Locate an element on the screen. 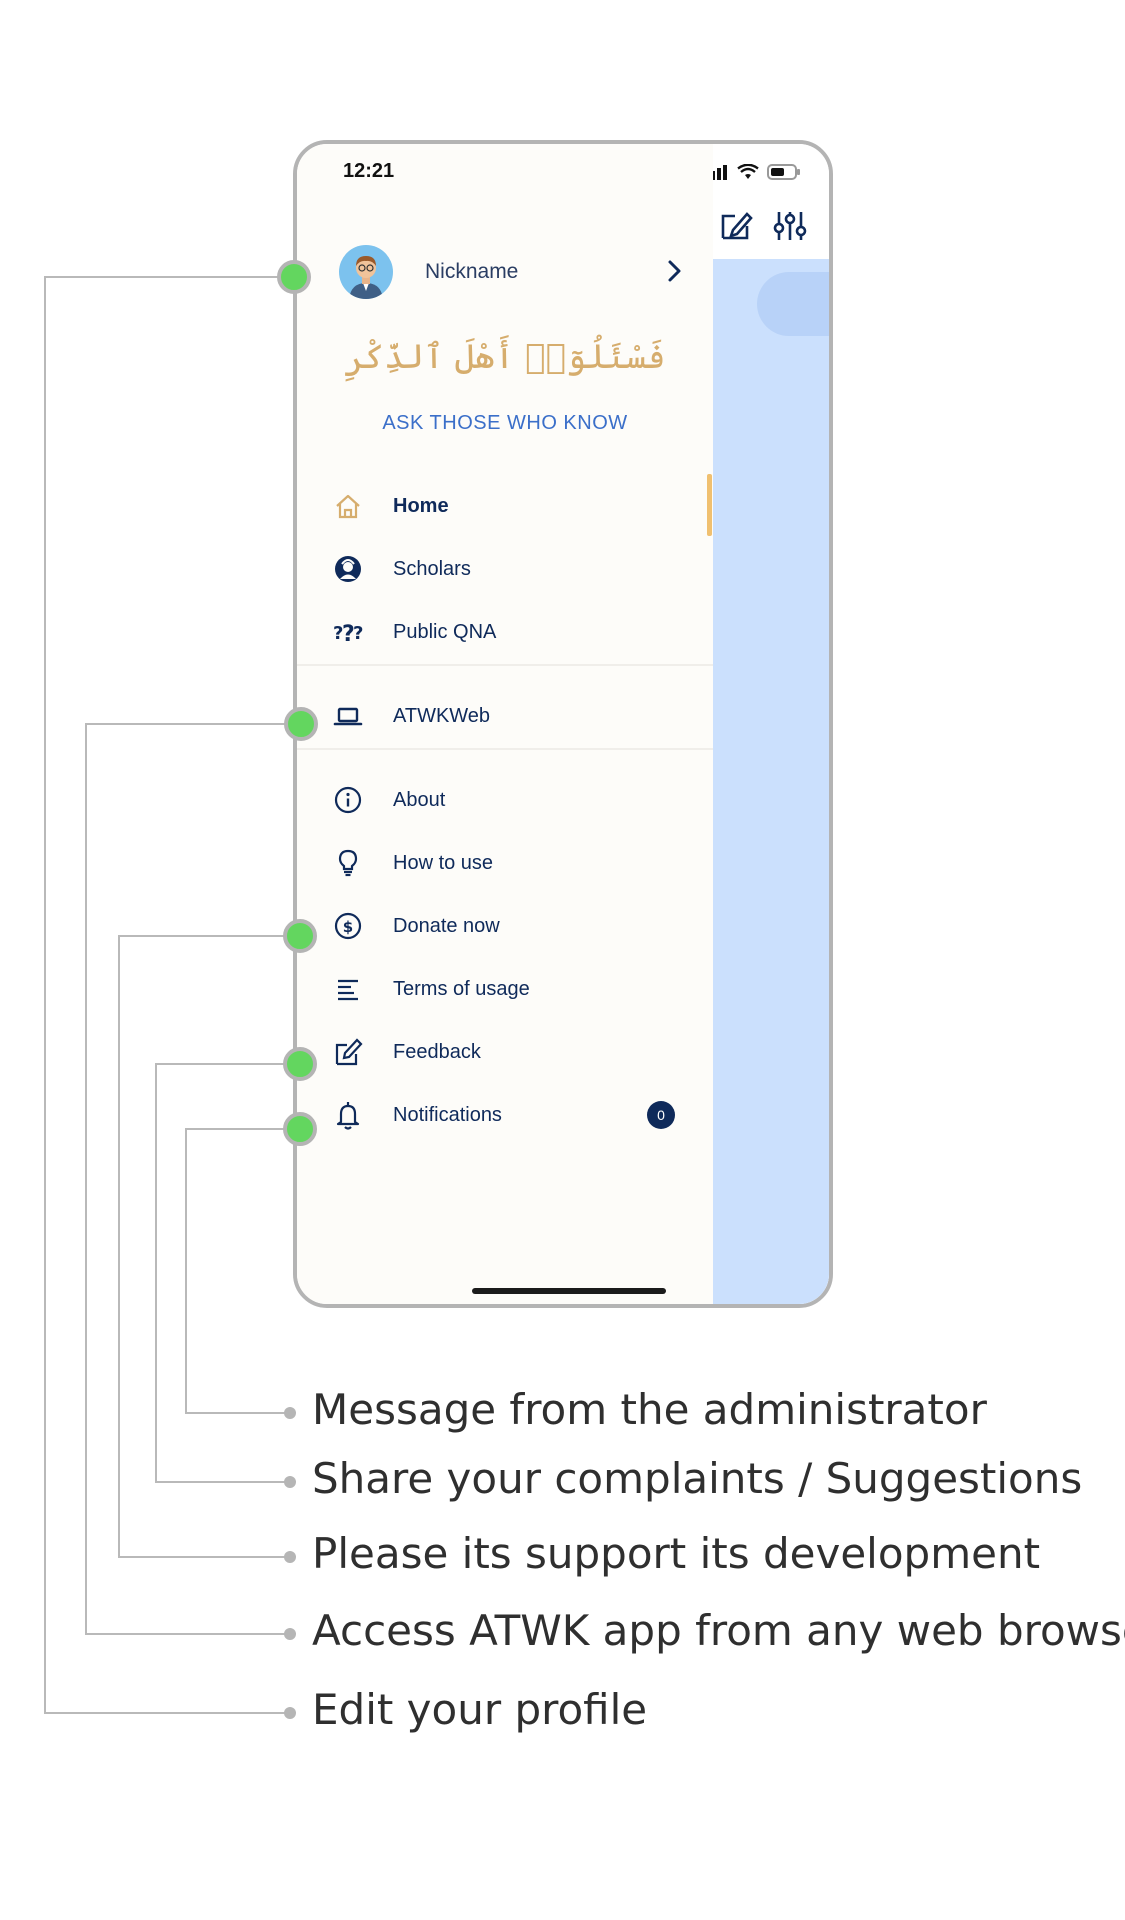  callout-dot-feedback is located at coordinates (300, 1064).